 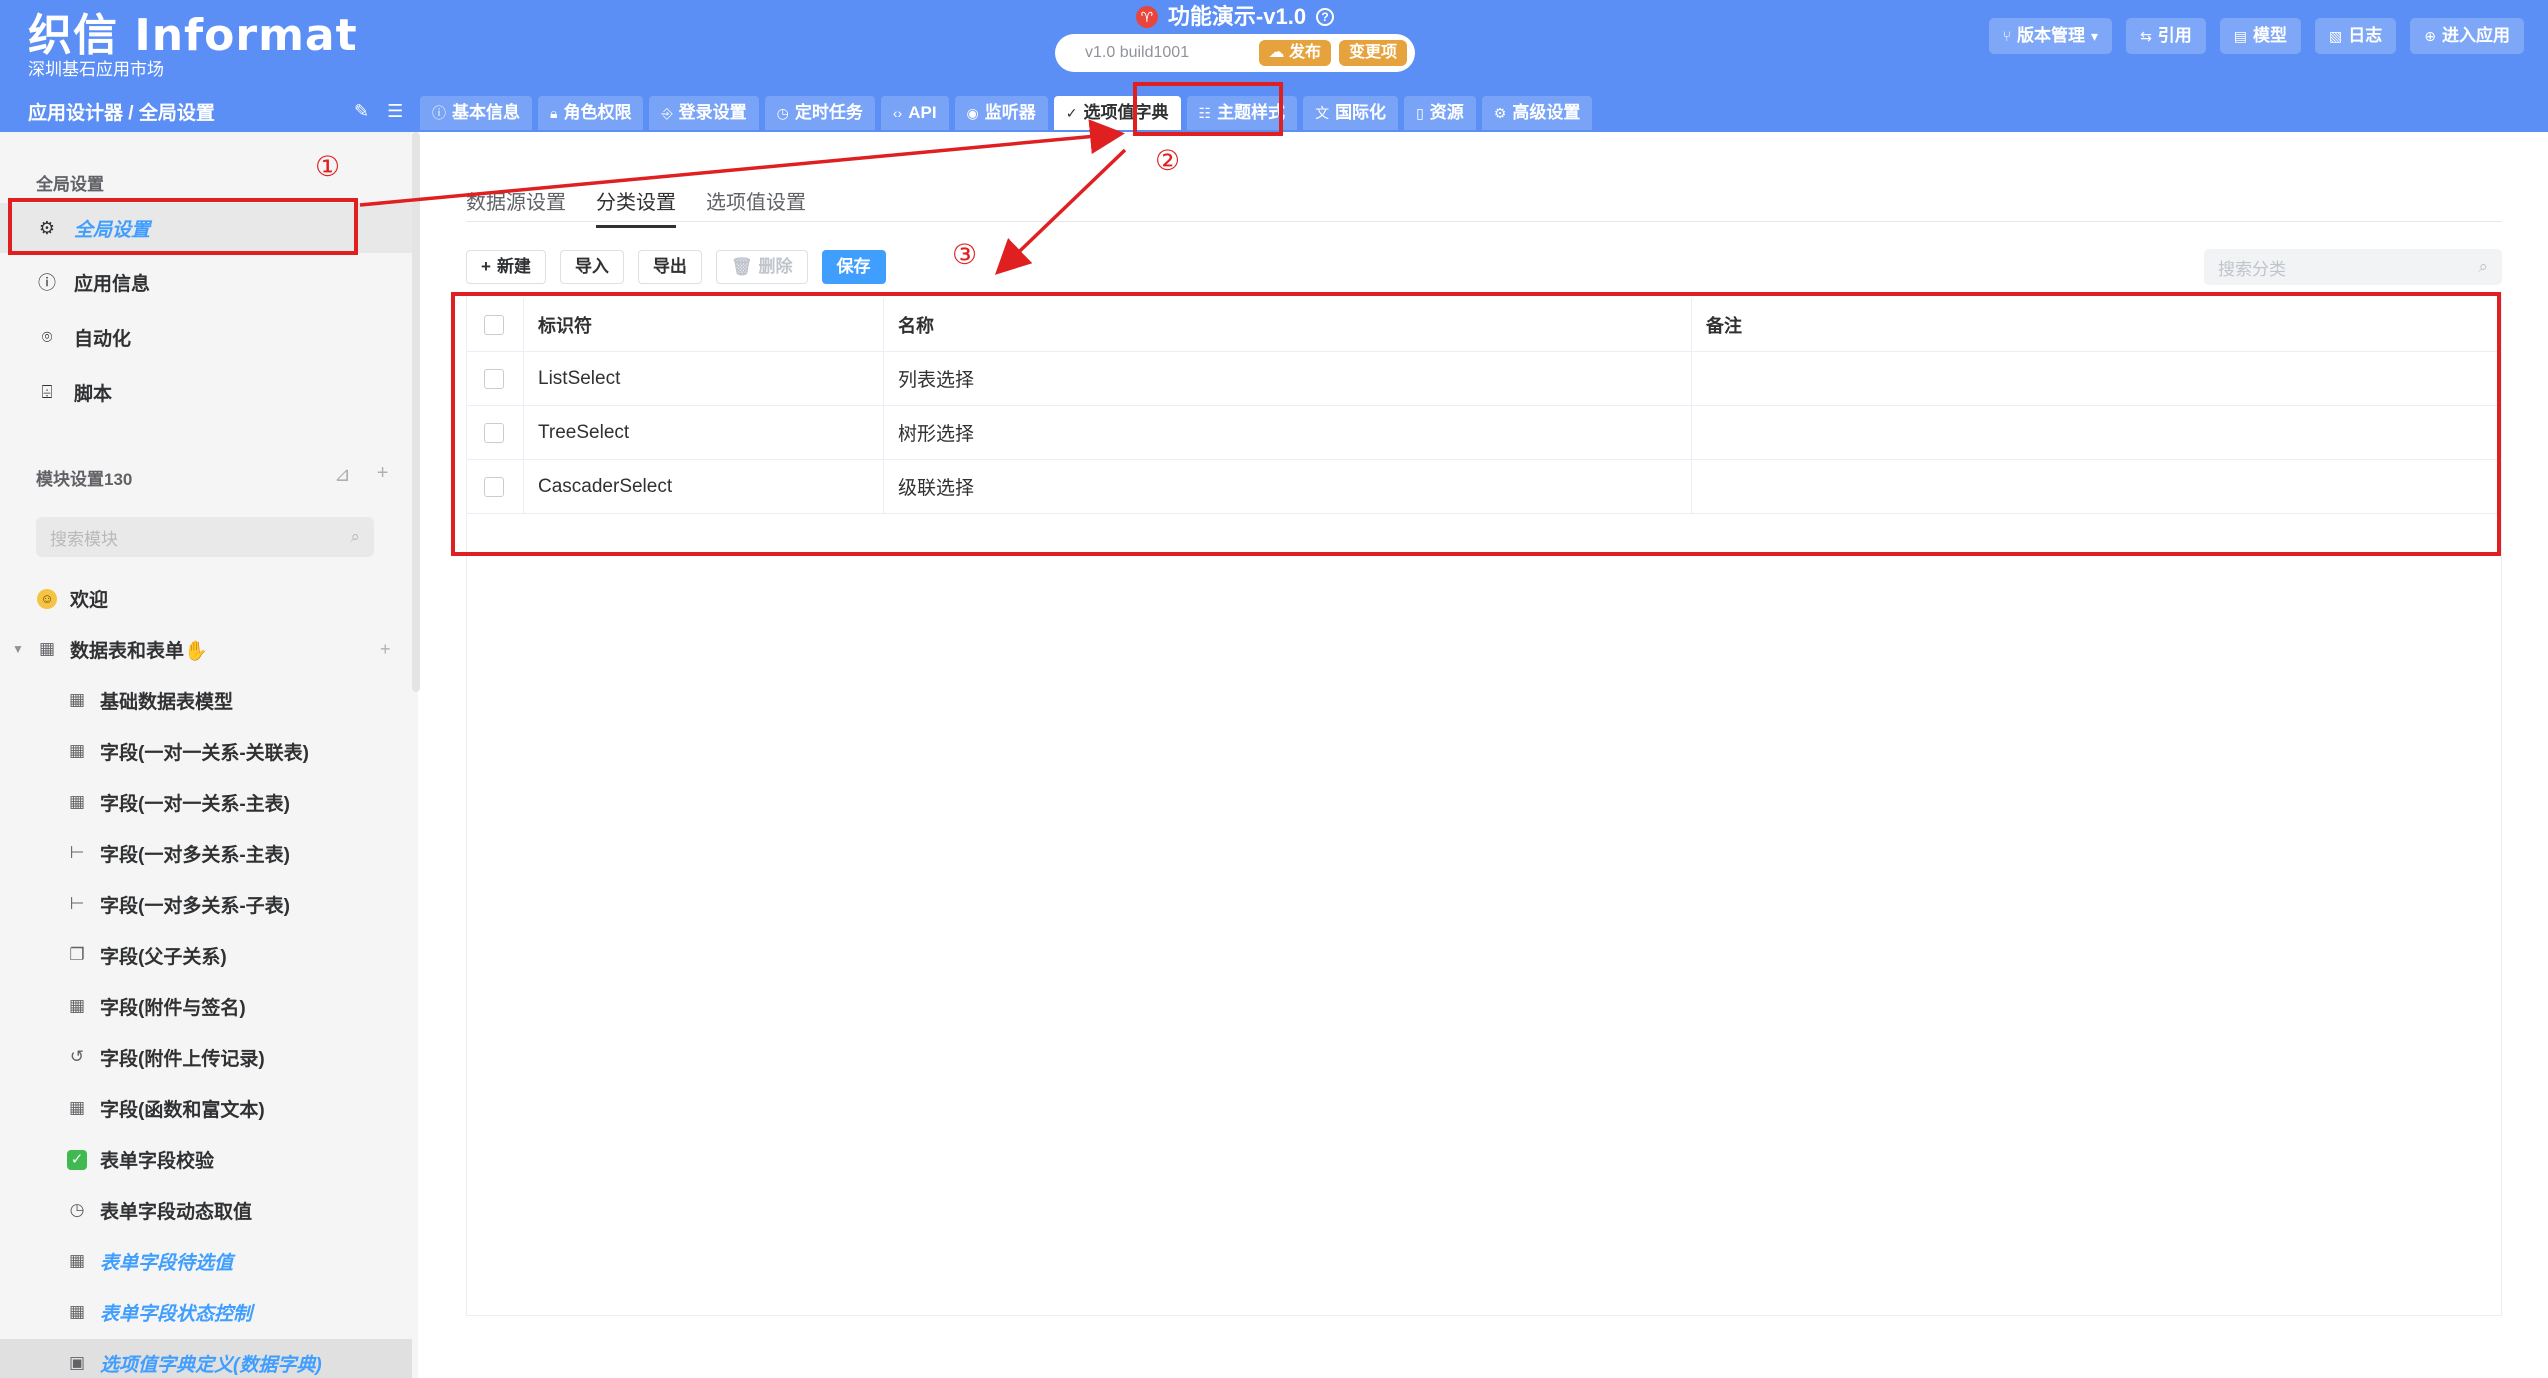 I want to click on import-button: 导入, so click(x=591, y=267).